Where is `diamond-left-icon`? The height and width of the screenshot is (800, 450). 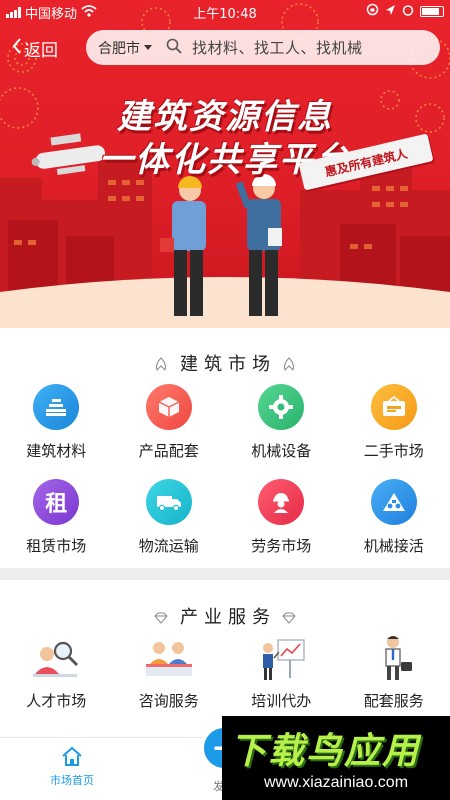
diamond-left-icon is located at coordinates (161, 618).